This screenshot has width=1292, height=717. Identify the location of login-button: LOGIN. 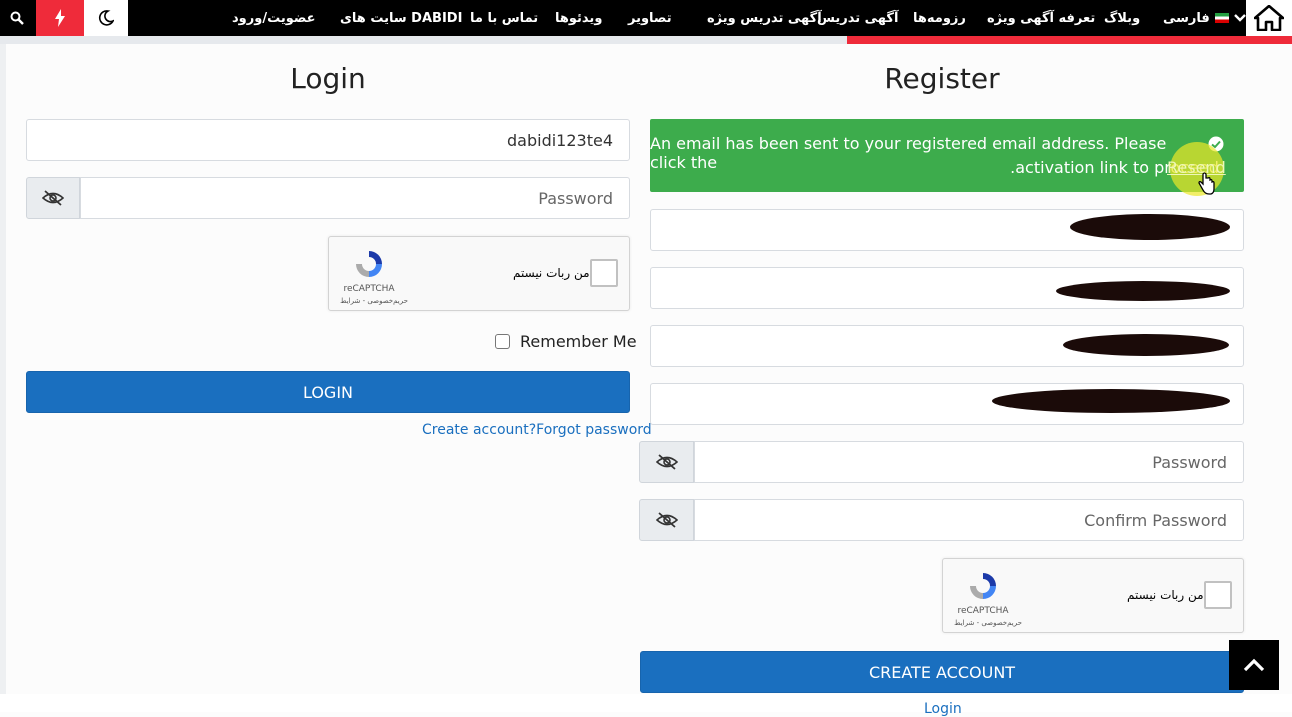
(328, 392).